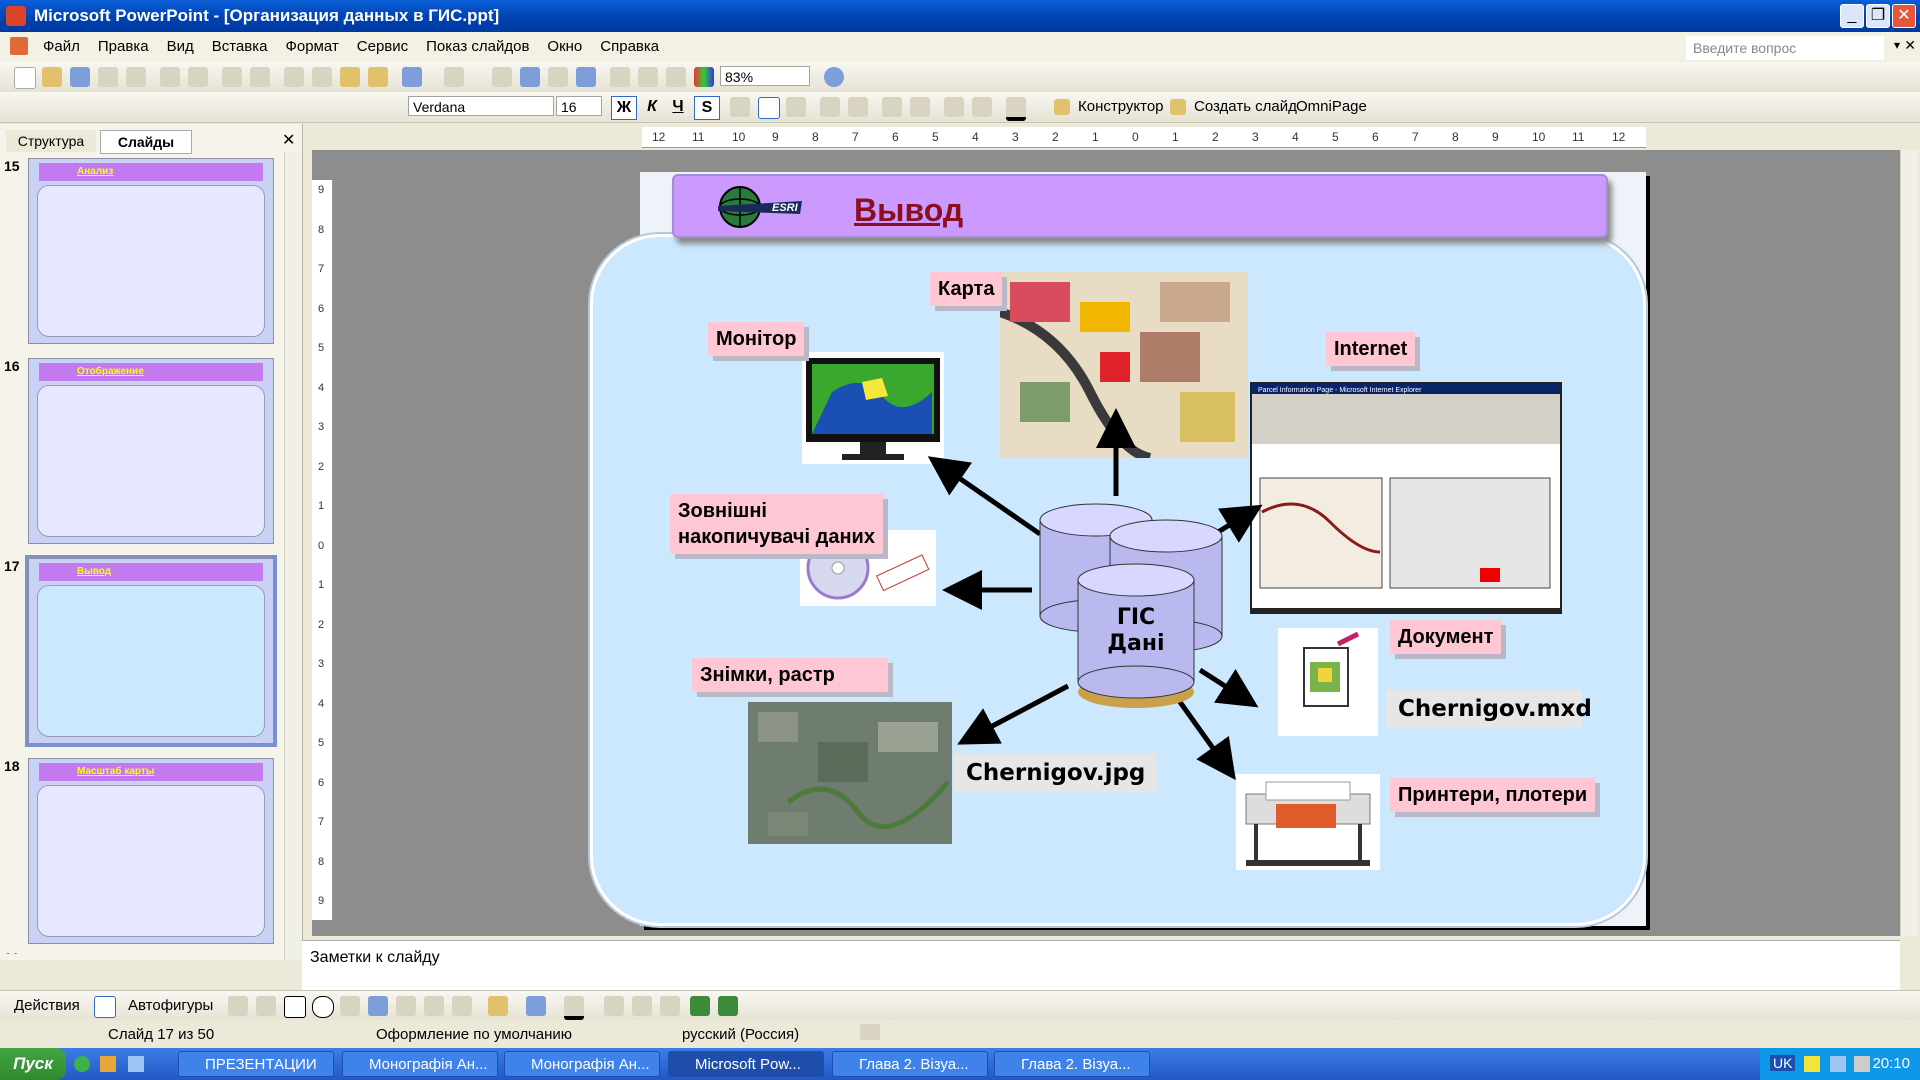 The image size is (1920, 1080). What do you see at coordinates (1904, 16) in the screenshot?
I see `close-button: ✕` at bounding box center [1904, 16].